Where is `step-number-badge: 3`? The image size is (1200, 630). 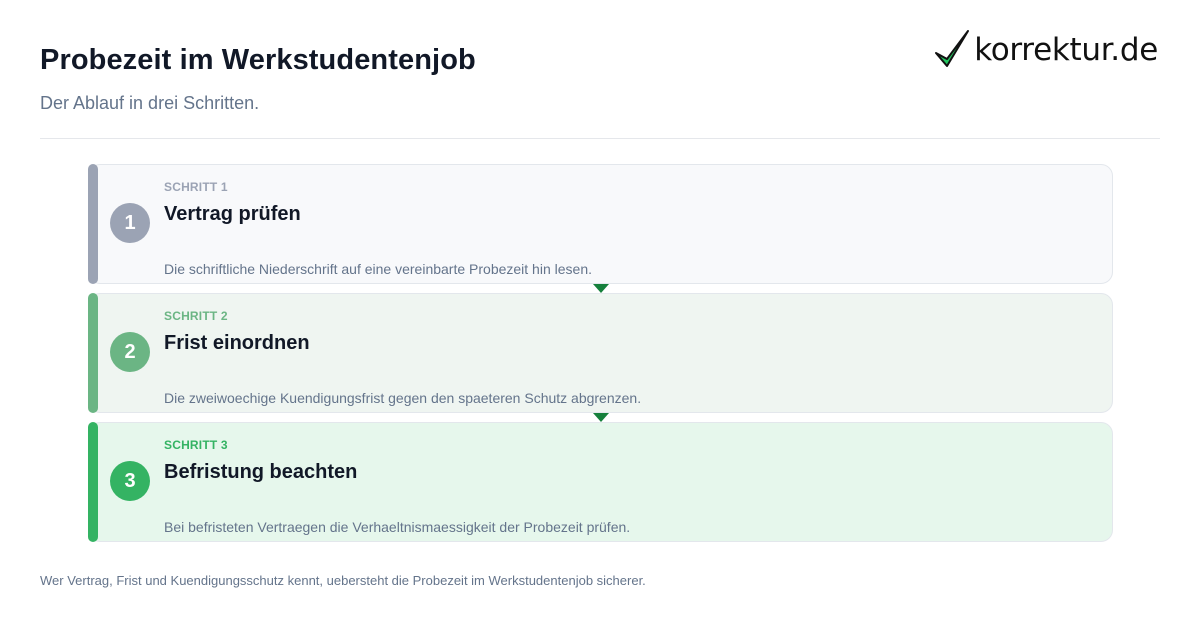
step-number-badge: 3 is located at coordinates (130, 481).